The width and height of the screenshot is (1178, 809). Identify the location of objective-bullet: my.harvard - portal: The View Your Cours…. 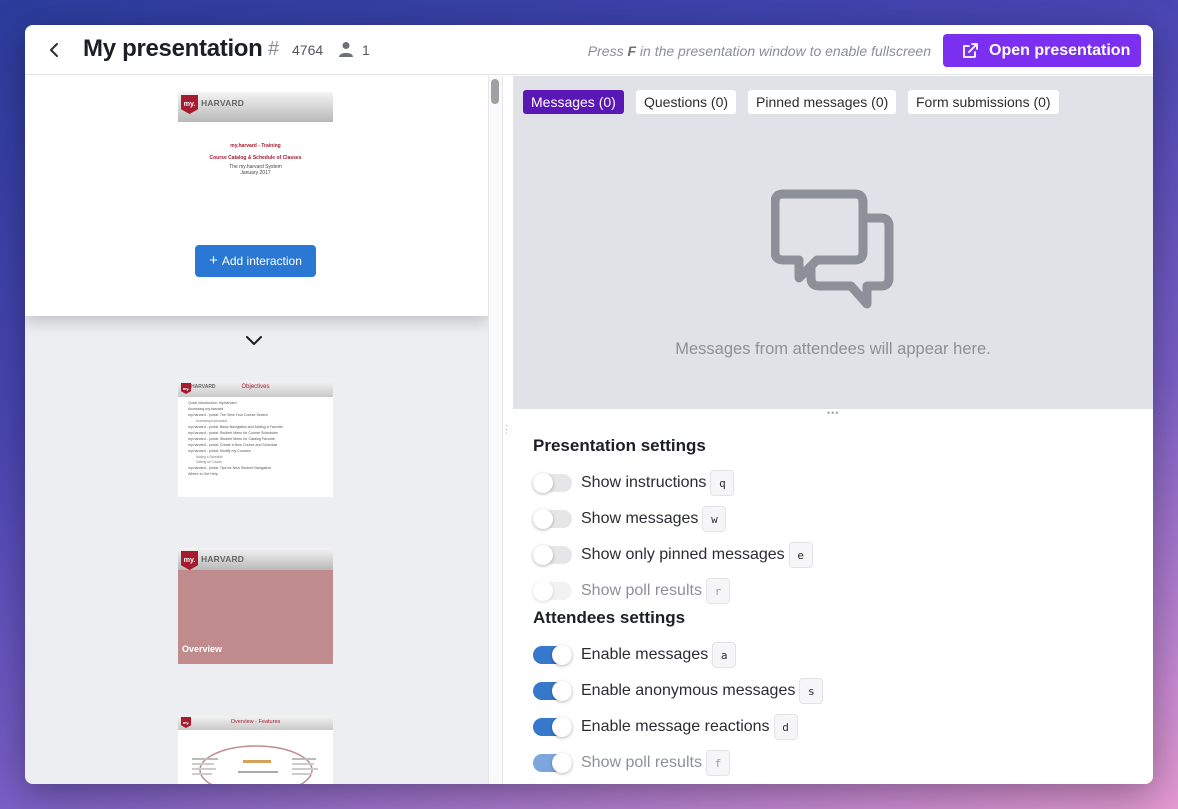
(228, 415).